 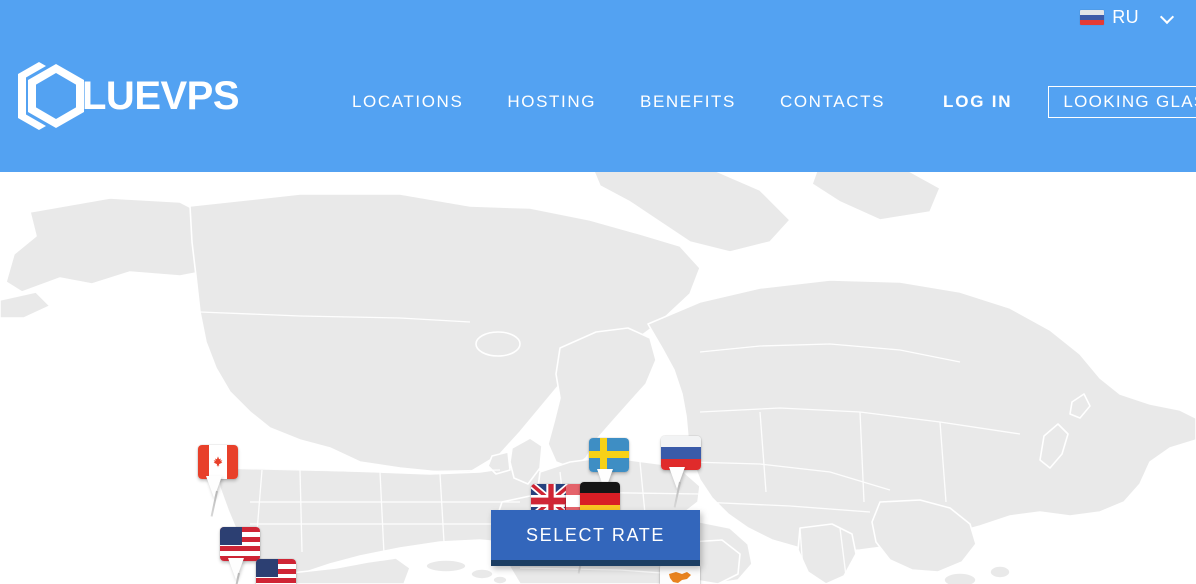 What do you see at coordinates (595, 538) in the screenshot?
I see `select-rate-button: SELECT RATE` at bounding box center [595, 538].